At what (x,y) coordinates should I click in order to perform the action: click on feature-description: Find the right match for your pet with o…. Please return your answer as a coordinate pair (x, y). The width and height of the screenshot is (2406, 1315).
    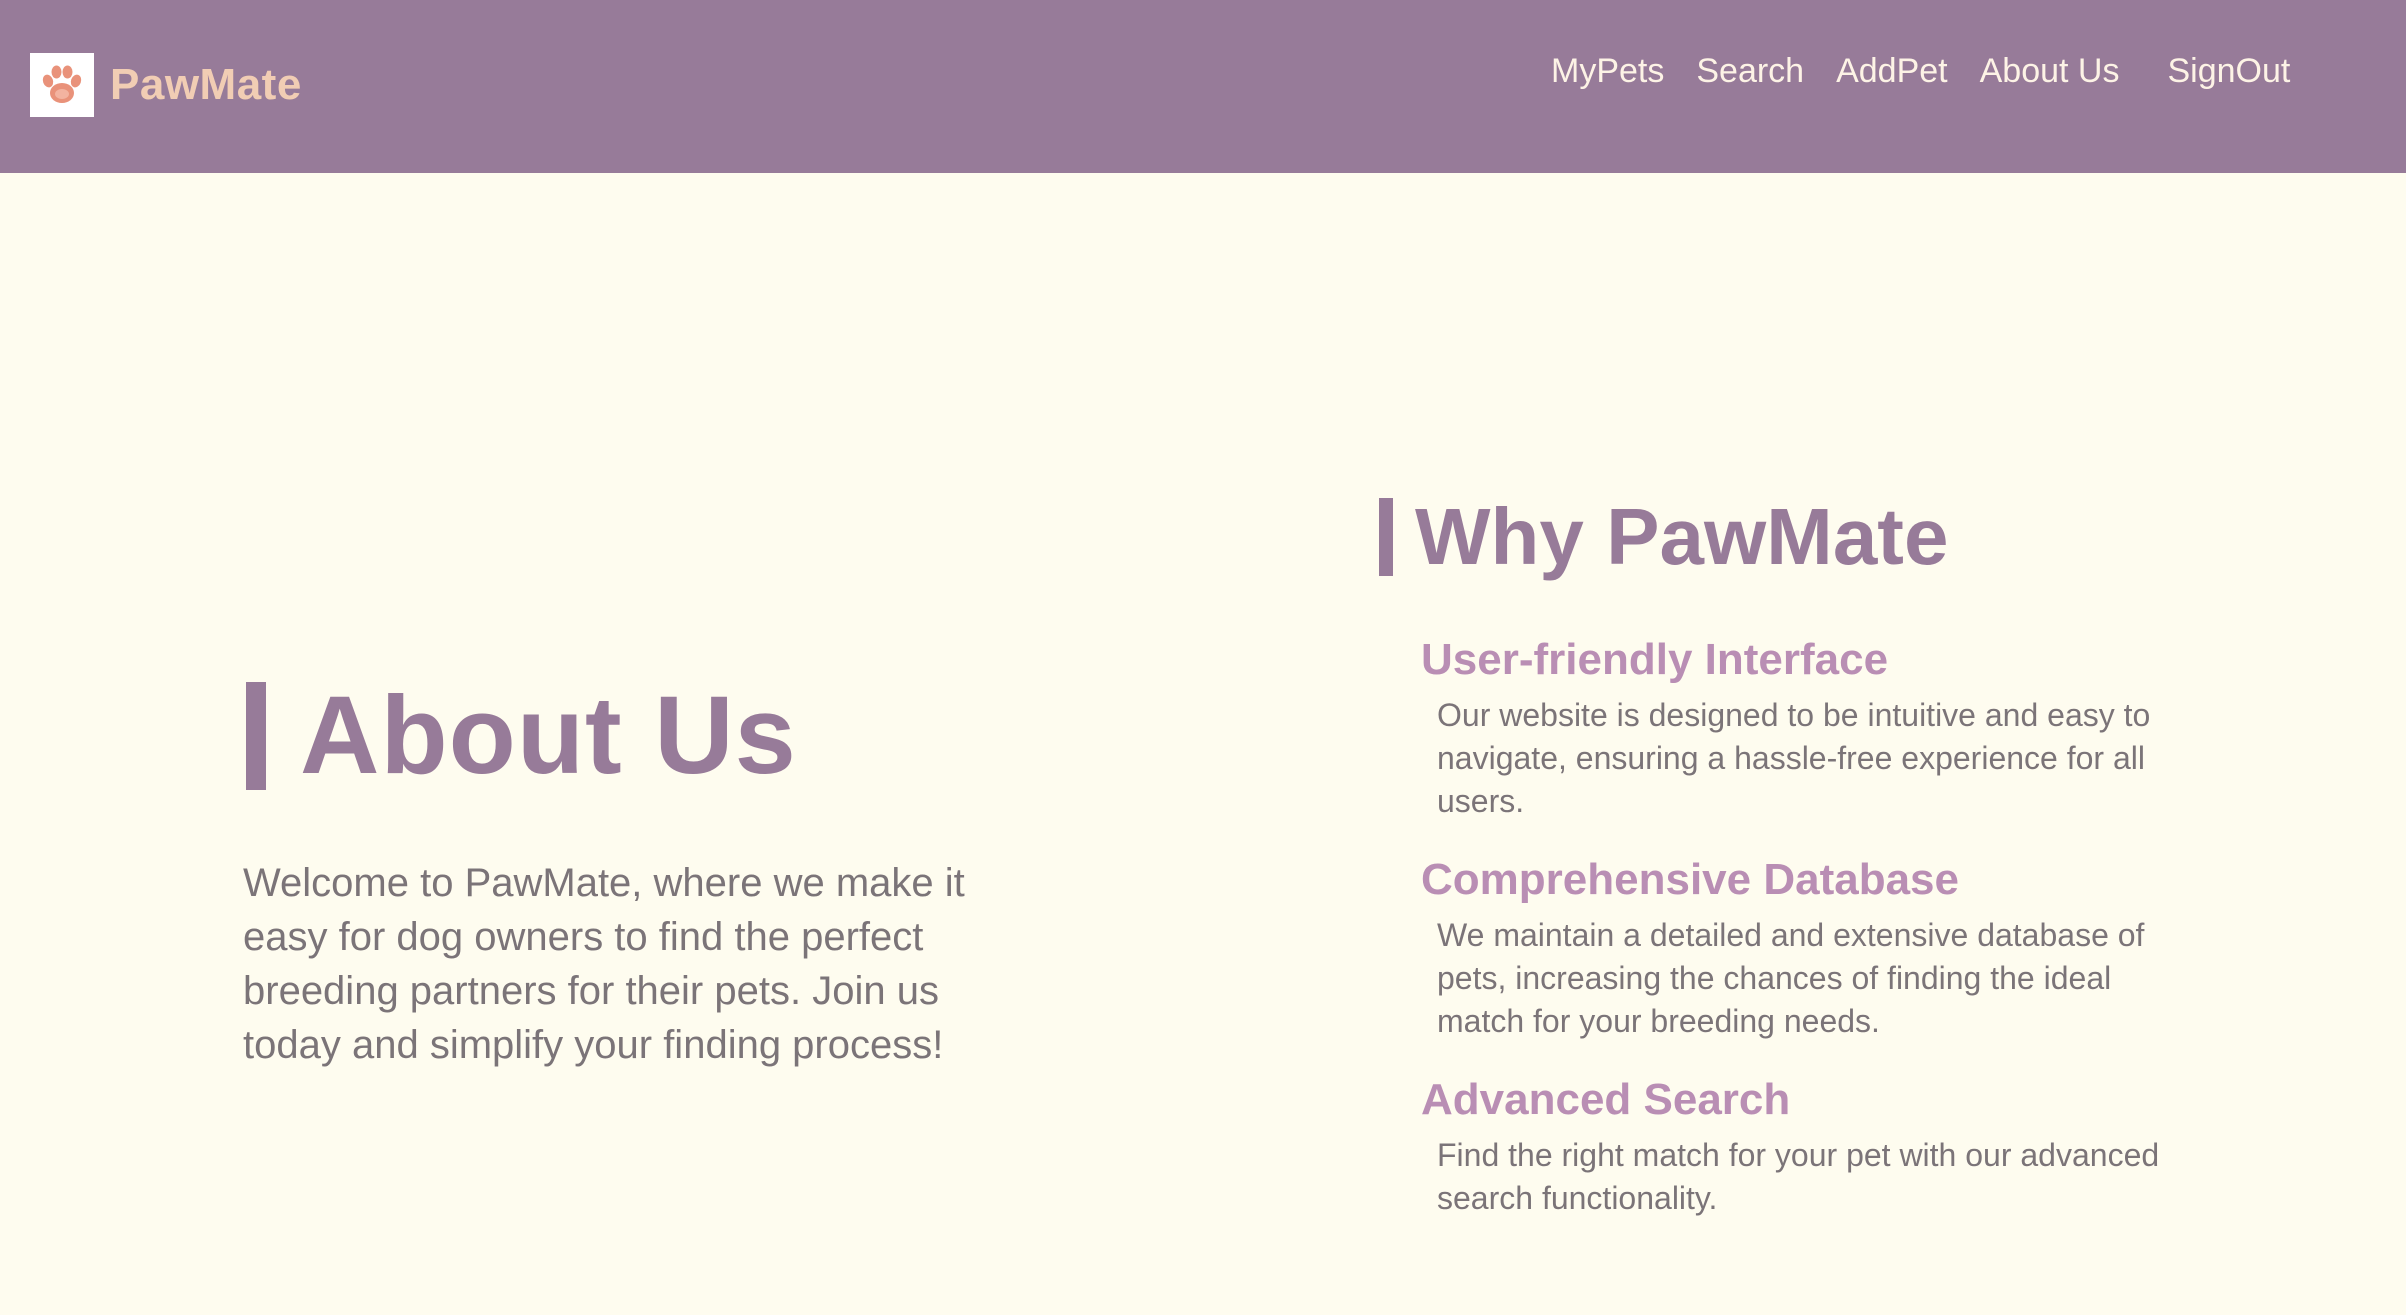
    Looking at the image, I should click on (1798, 1176).